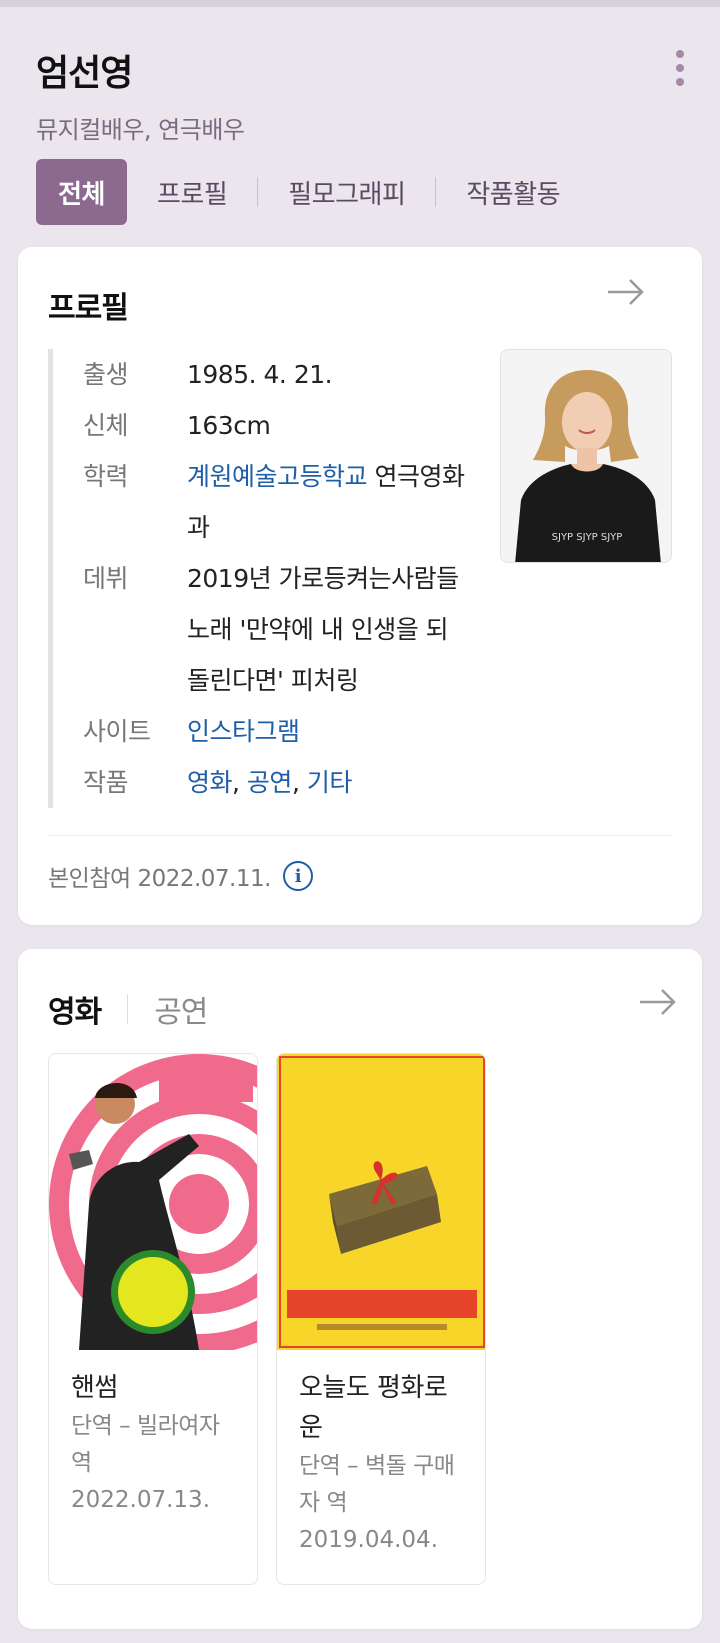 The width and height of the screenshot is (720, 1643). I want to click on profile-row-works: 작품 영화, 공연, 기타, so click(285, 782).